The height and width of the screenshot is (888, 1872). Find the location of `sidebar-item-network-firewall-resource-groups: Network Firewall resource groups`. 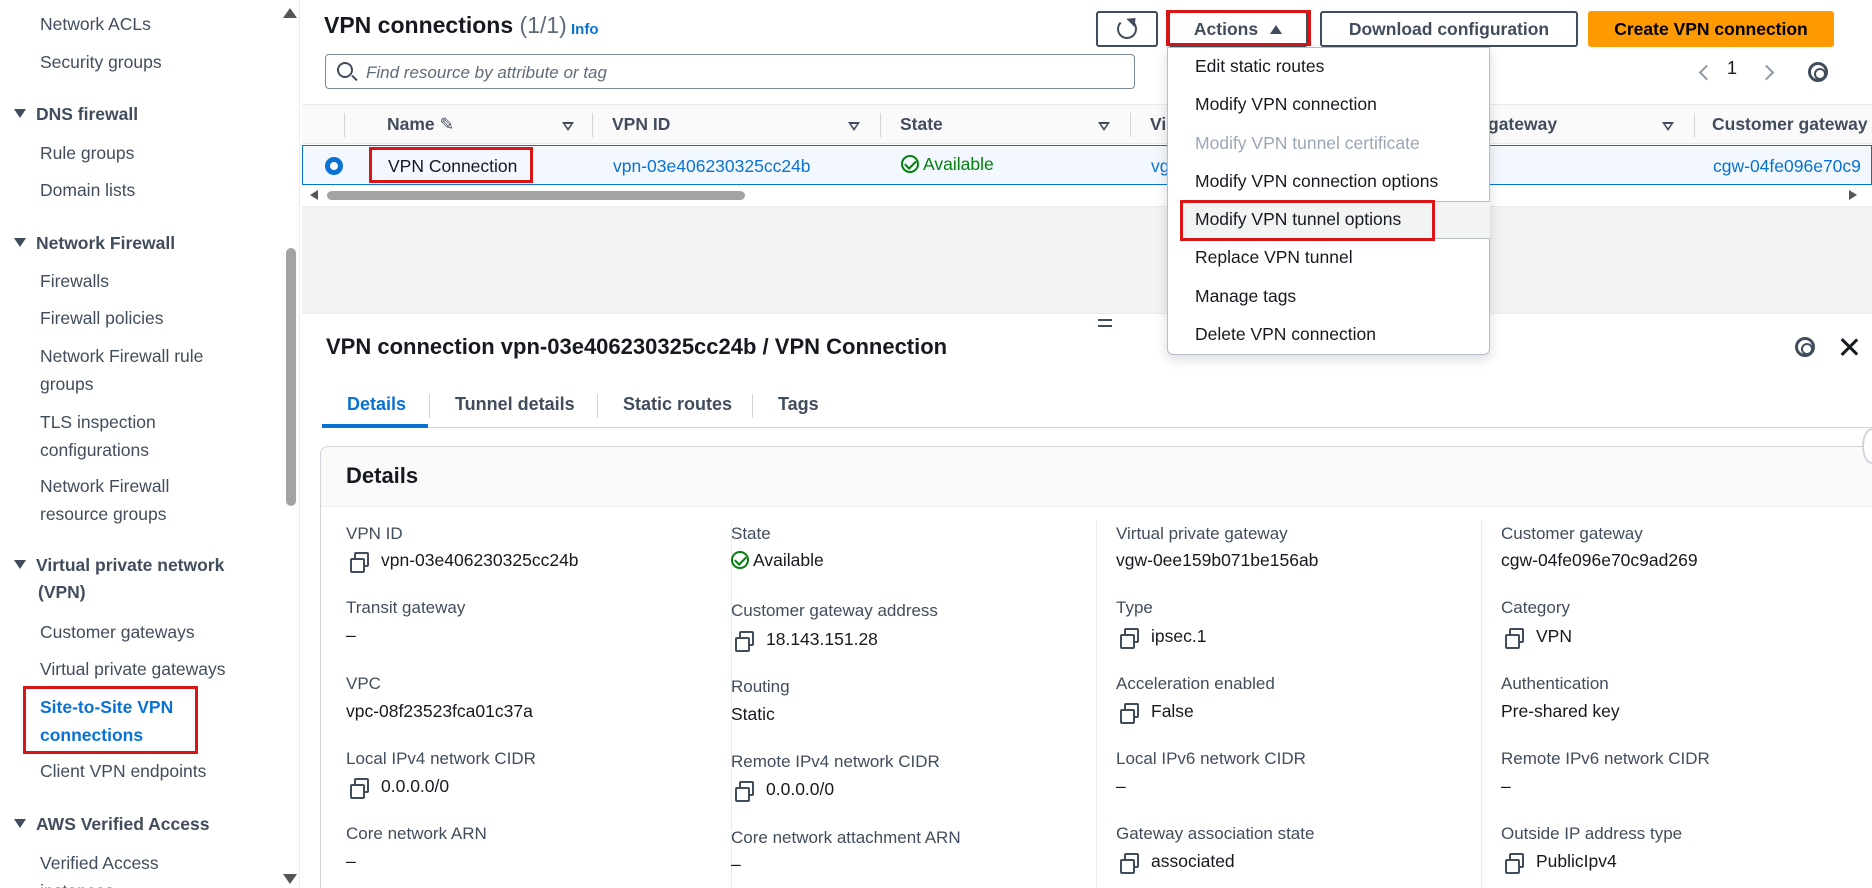

sidebar-item-network-firewall-resource-groups: Network Firewall resource groups is located at coordinates (104, 500).